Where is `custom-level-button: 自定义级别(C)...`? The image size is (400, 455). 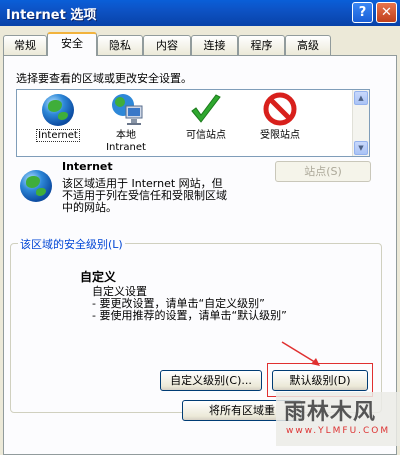
custom-level-button: 自定义级别(C)... is located at coordinates (211, 380).